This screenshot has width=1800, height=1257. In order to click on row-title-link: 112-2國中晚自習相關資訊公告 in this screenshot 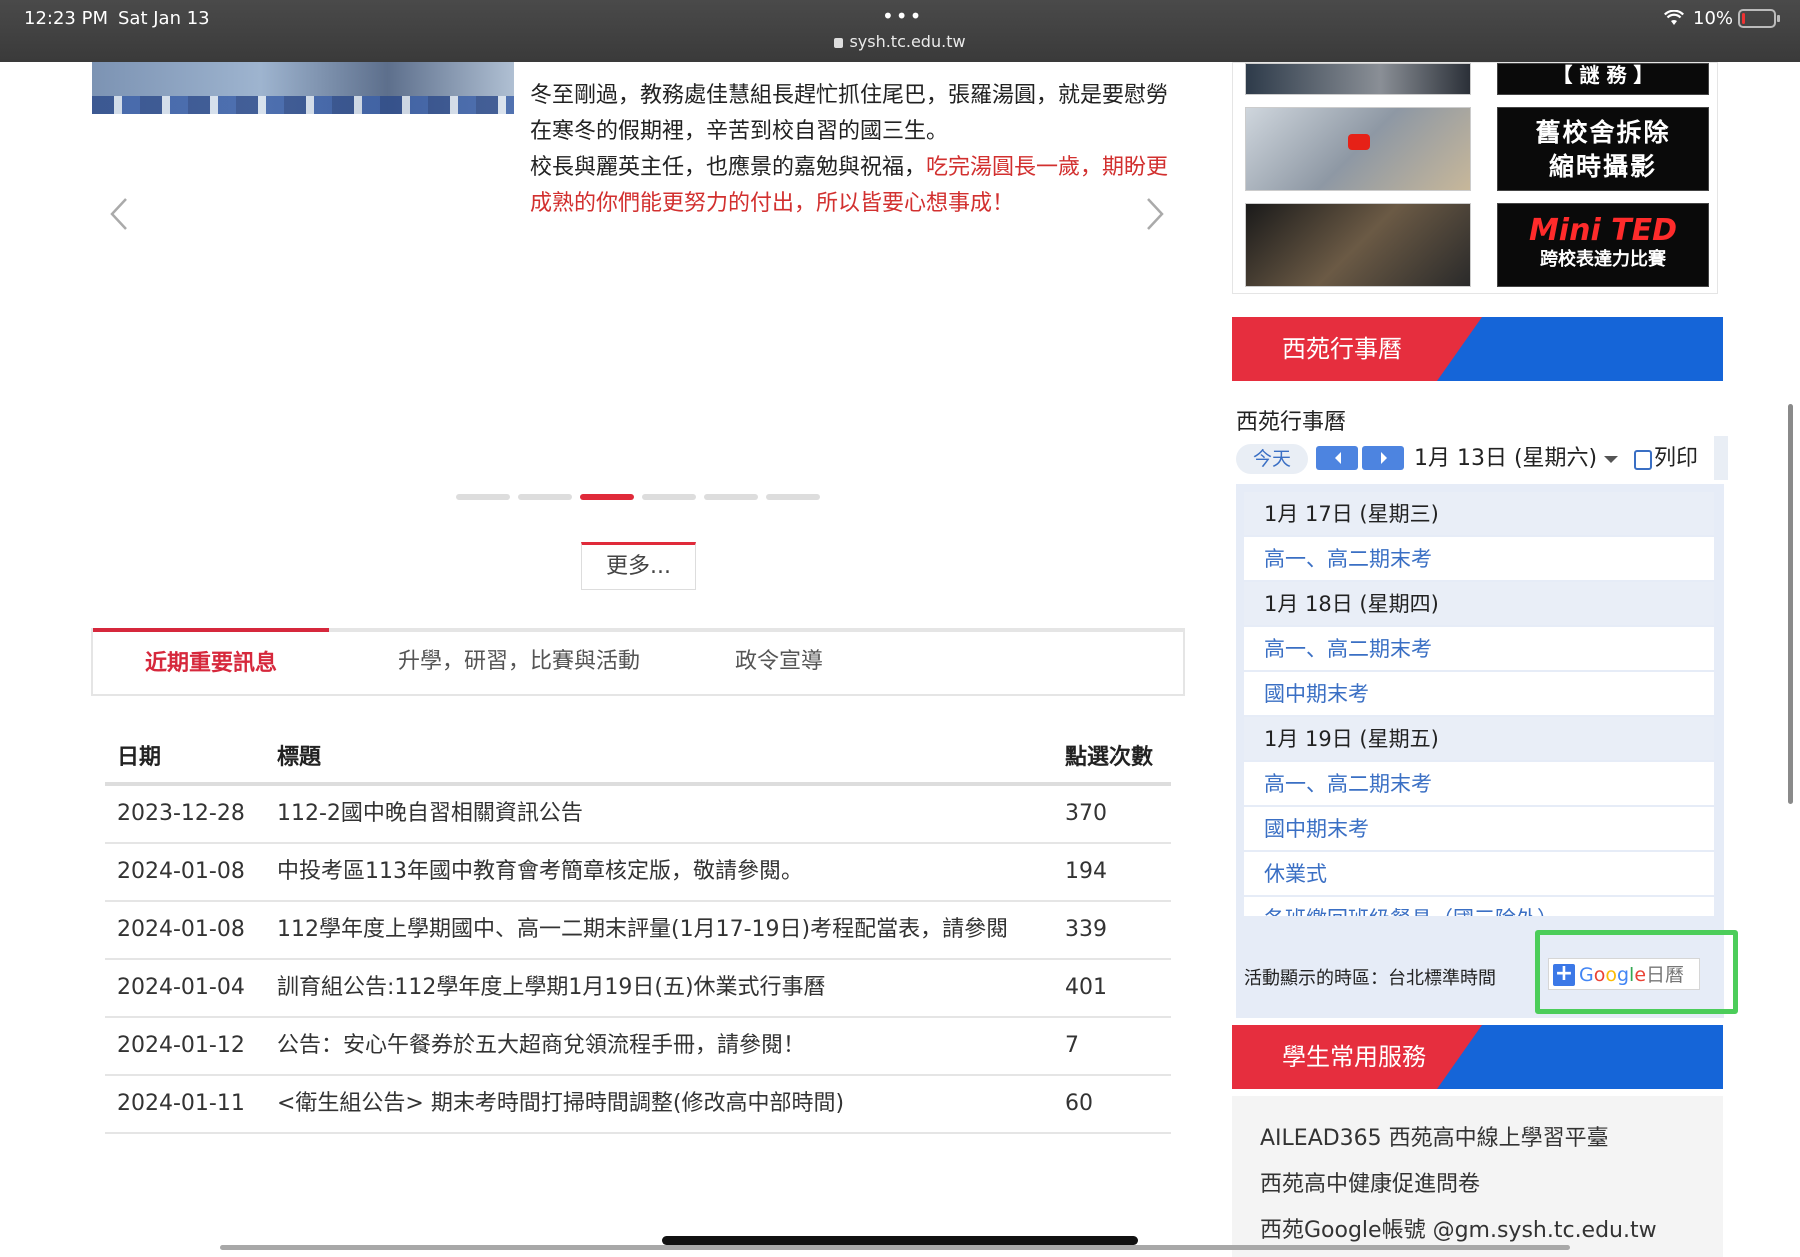, I will do `click(659, 814)`.